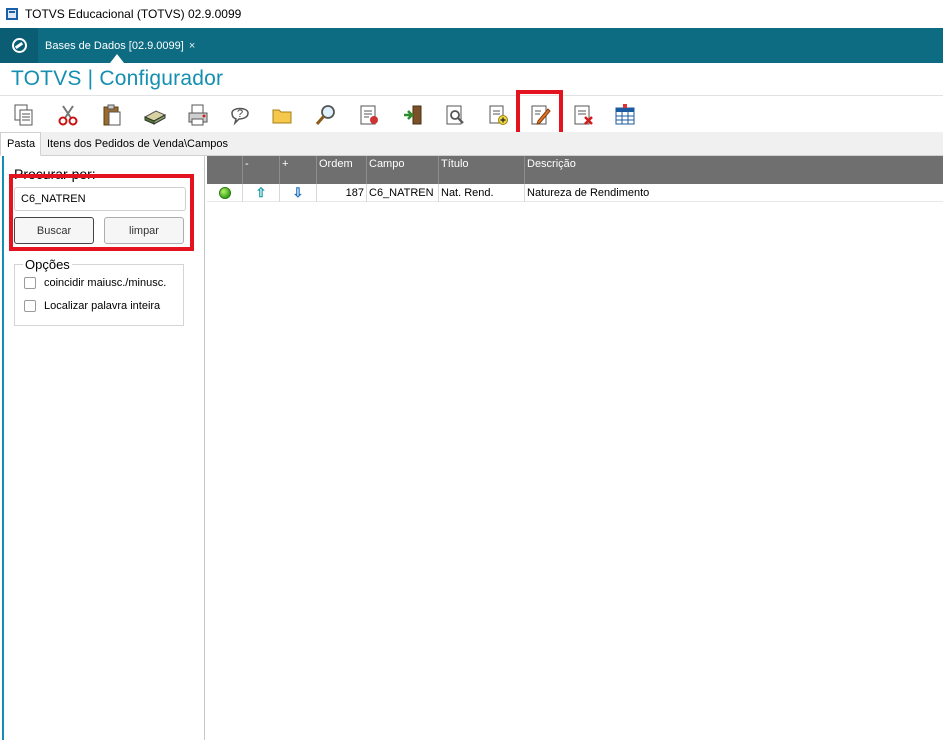 The height and width of the screenshot is (740, 943). Describe the element at coordinates (138, 144) in the screenshot. I see `breadcrumb-path: Itens dos Pedidos de Venda\Campos` at that location.